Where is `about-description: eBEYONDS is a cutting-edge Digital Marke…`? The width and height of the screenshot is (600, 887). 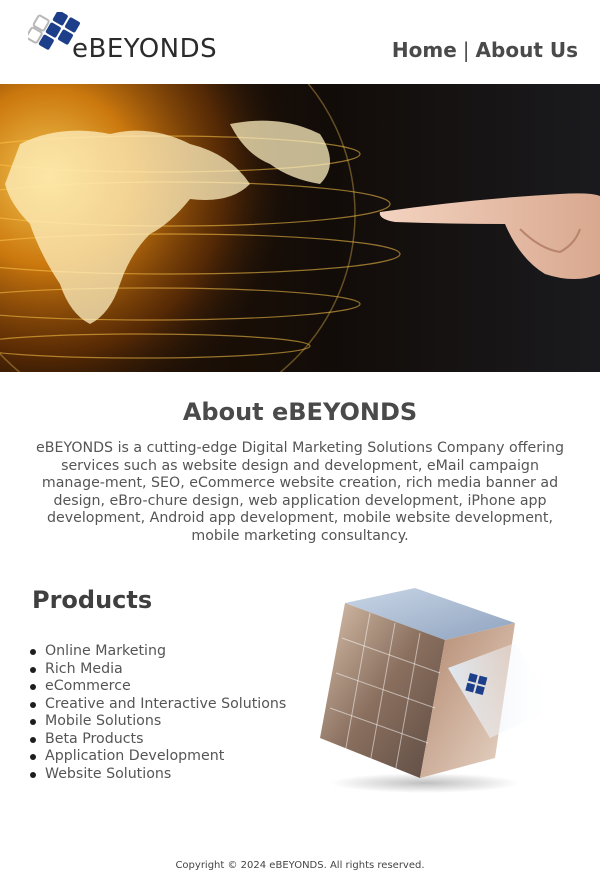
about-description: eBEYONDS is a cutting-edge Digital Marke… is located at coordinates (300, 492).